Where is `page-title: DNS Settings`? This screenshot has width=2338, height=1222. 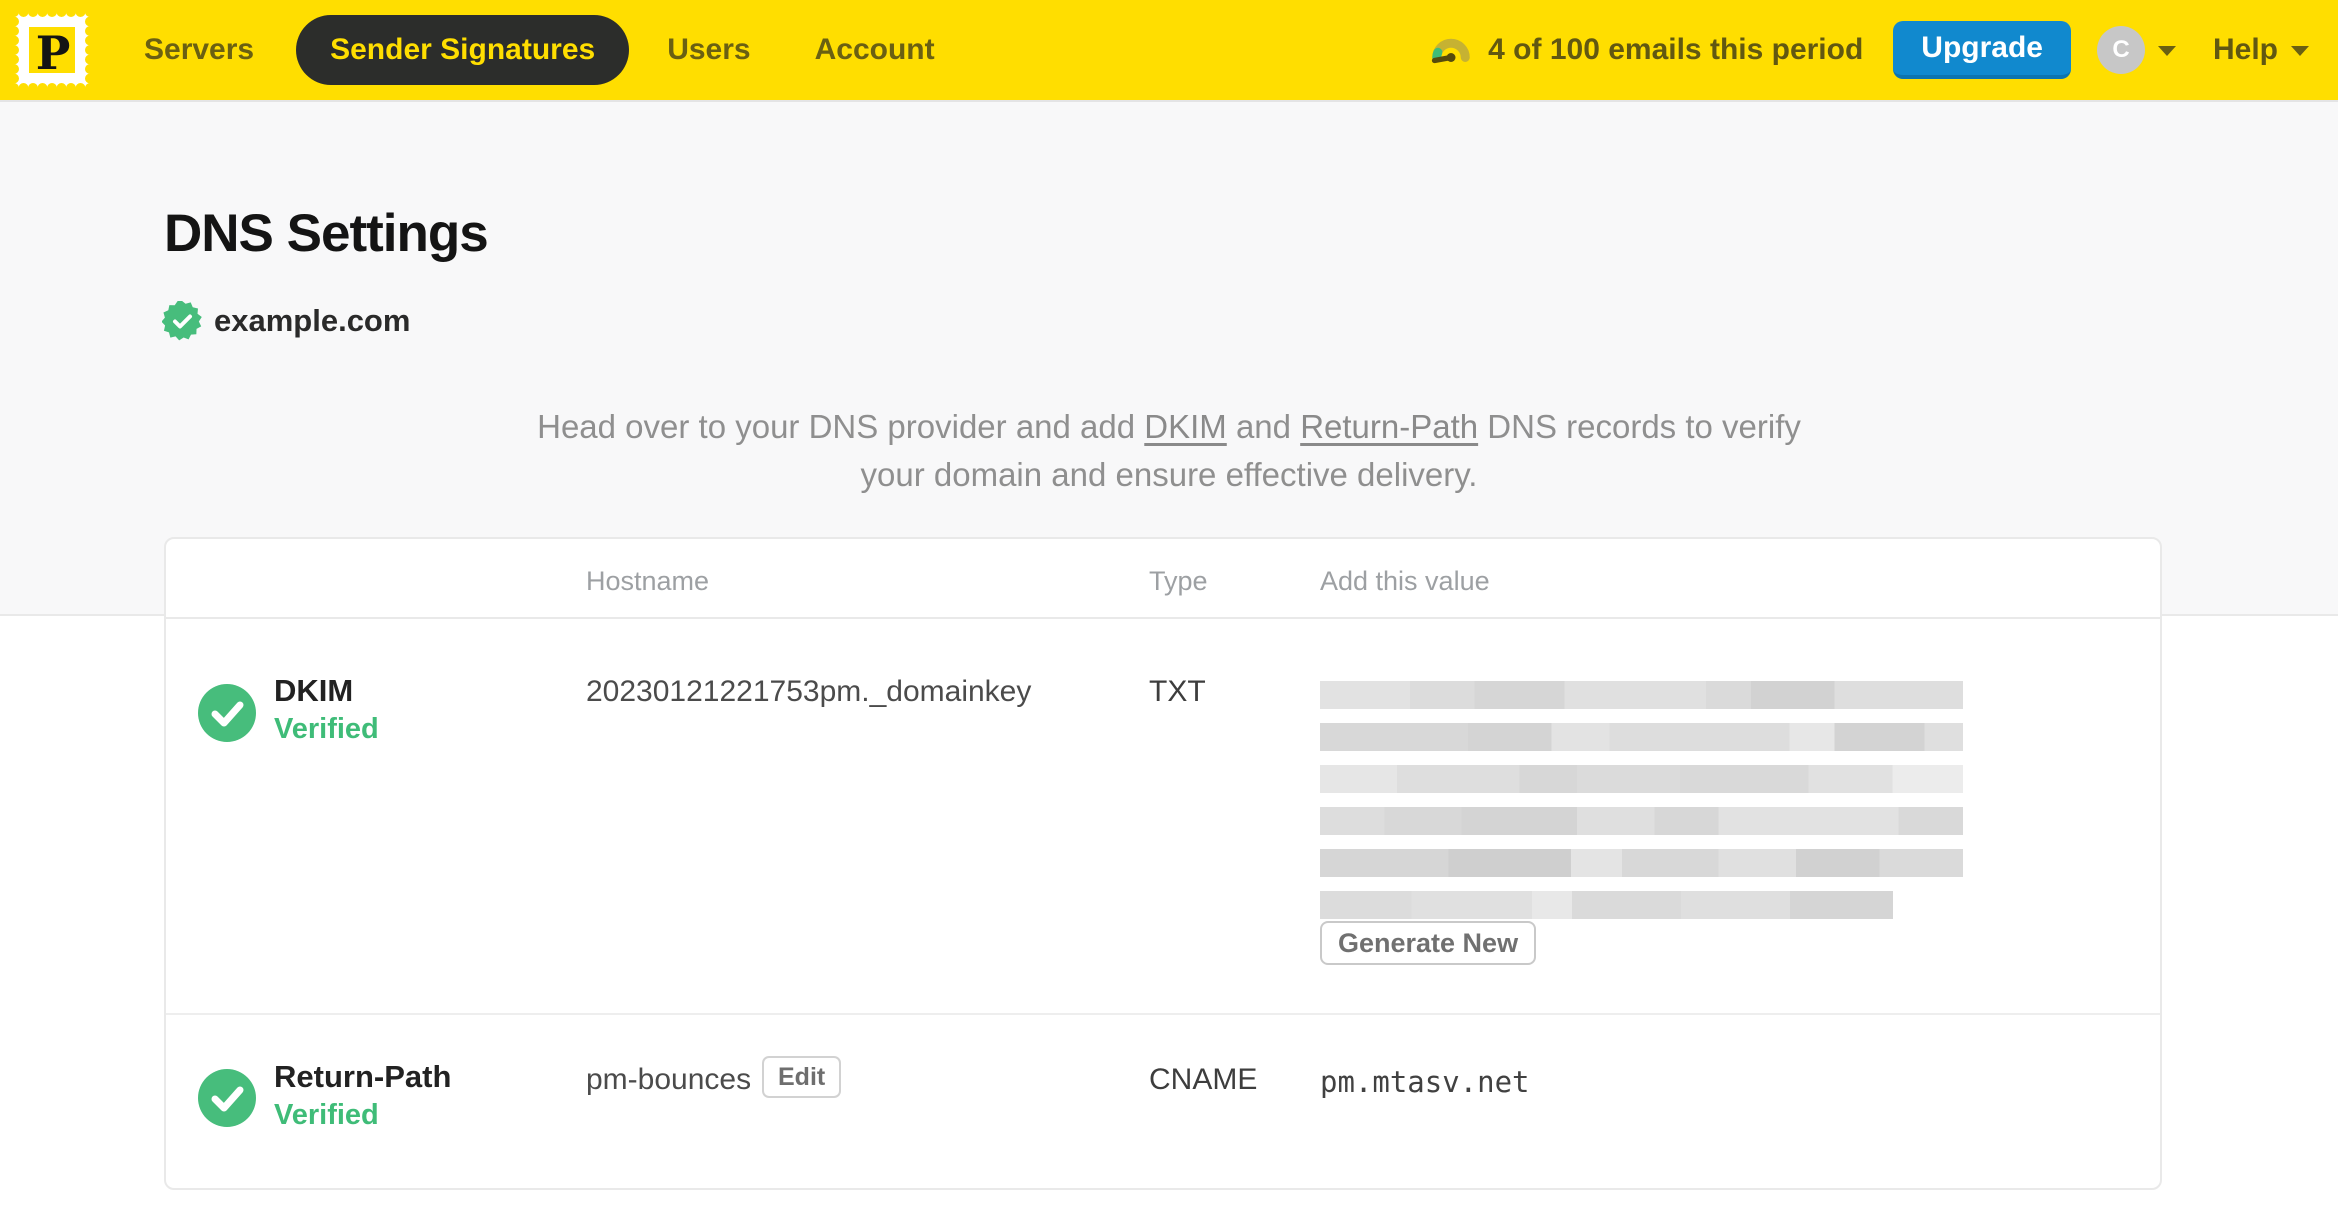 page-title: DNS Settings is located at coordinates (326, 233).